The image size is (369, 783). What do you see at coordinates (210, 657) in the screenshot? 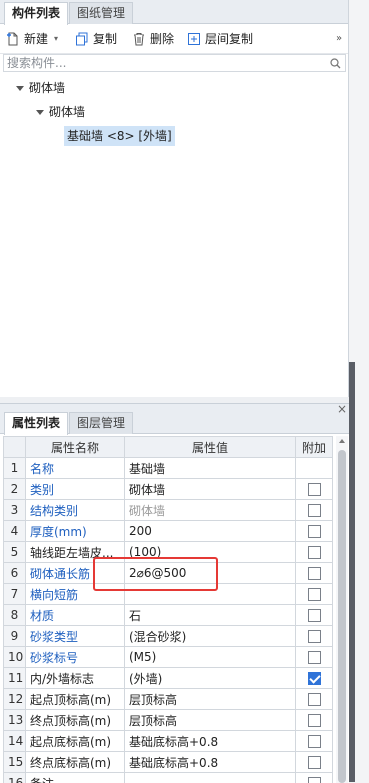
I see `property-value-cell: (M5)` at bounding box center [210, 657].